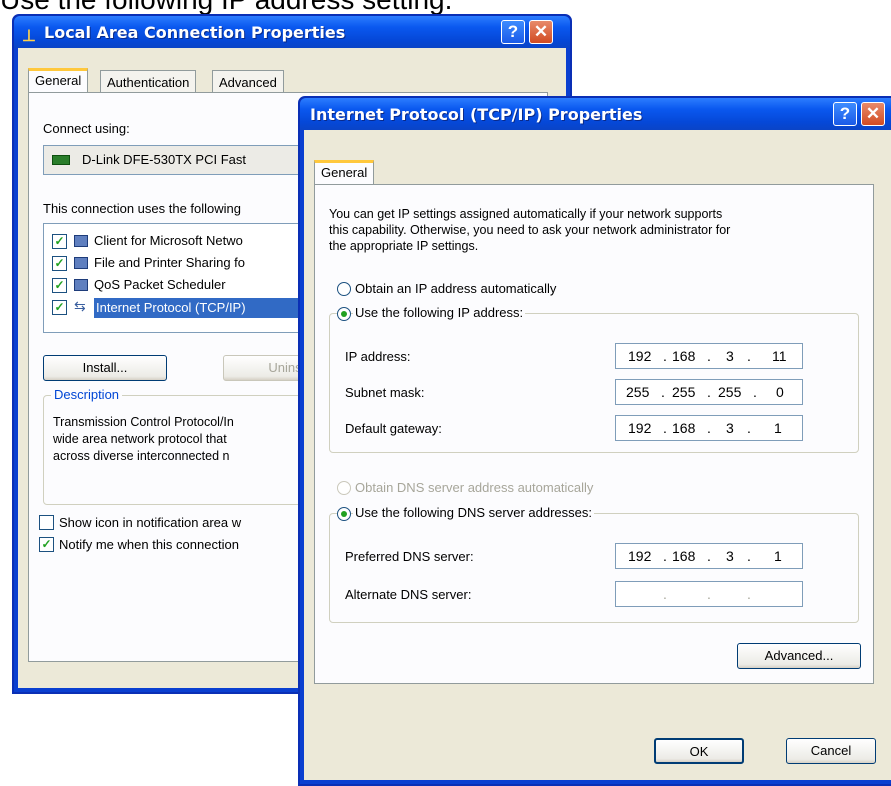 The width and height of the screenshot is (891, 786). I want to click on subnet-mask-field: 255. 255. 255. 0, so click(709, 392).